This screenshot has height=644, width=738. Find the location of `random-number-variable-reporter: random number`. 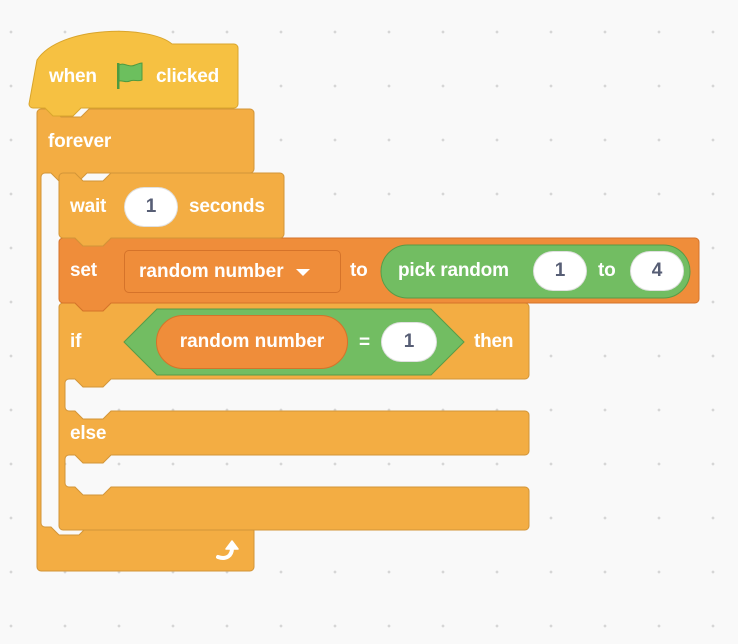

random-number-variable-reporter: random number is located at coordinates (252, 342).